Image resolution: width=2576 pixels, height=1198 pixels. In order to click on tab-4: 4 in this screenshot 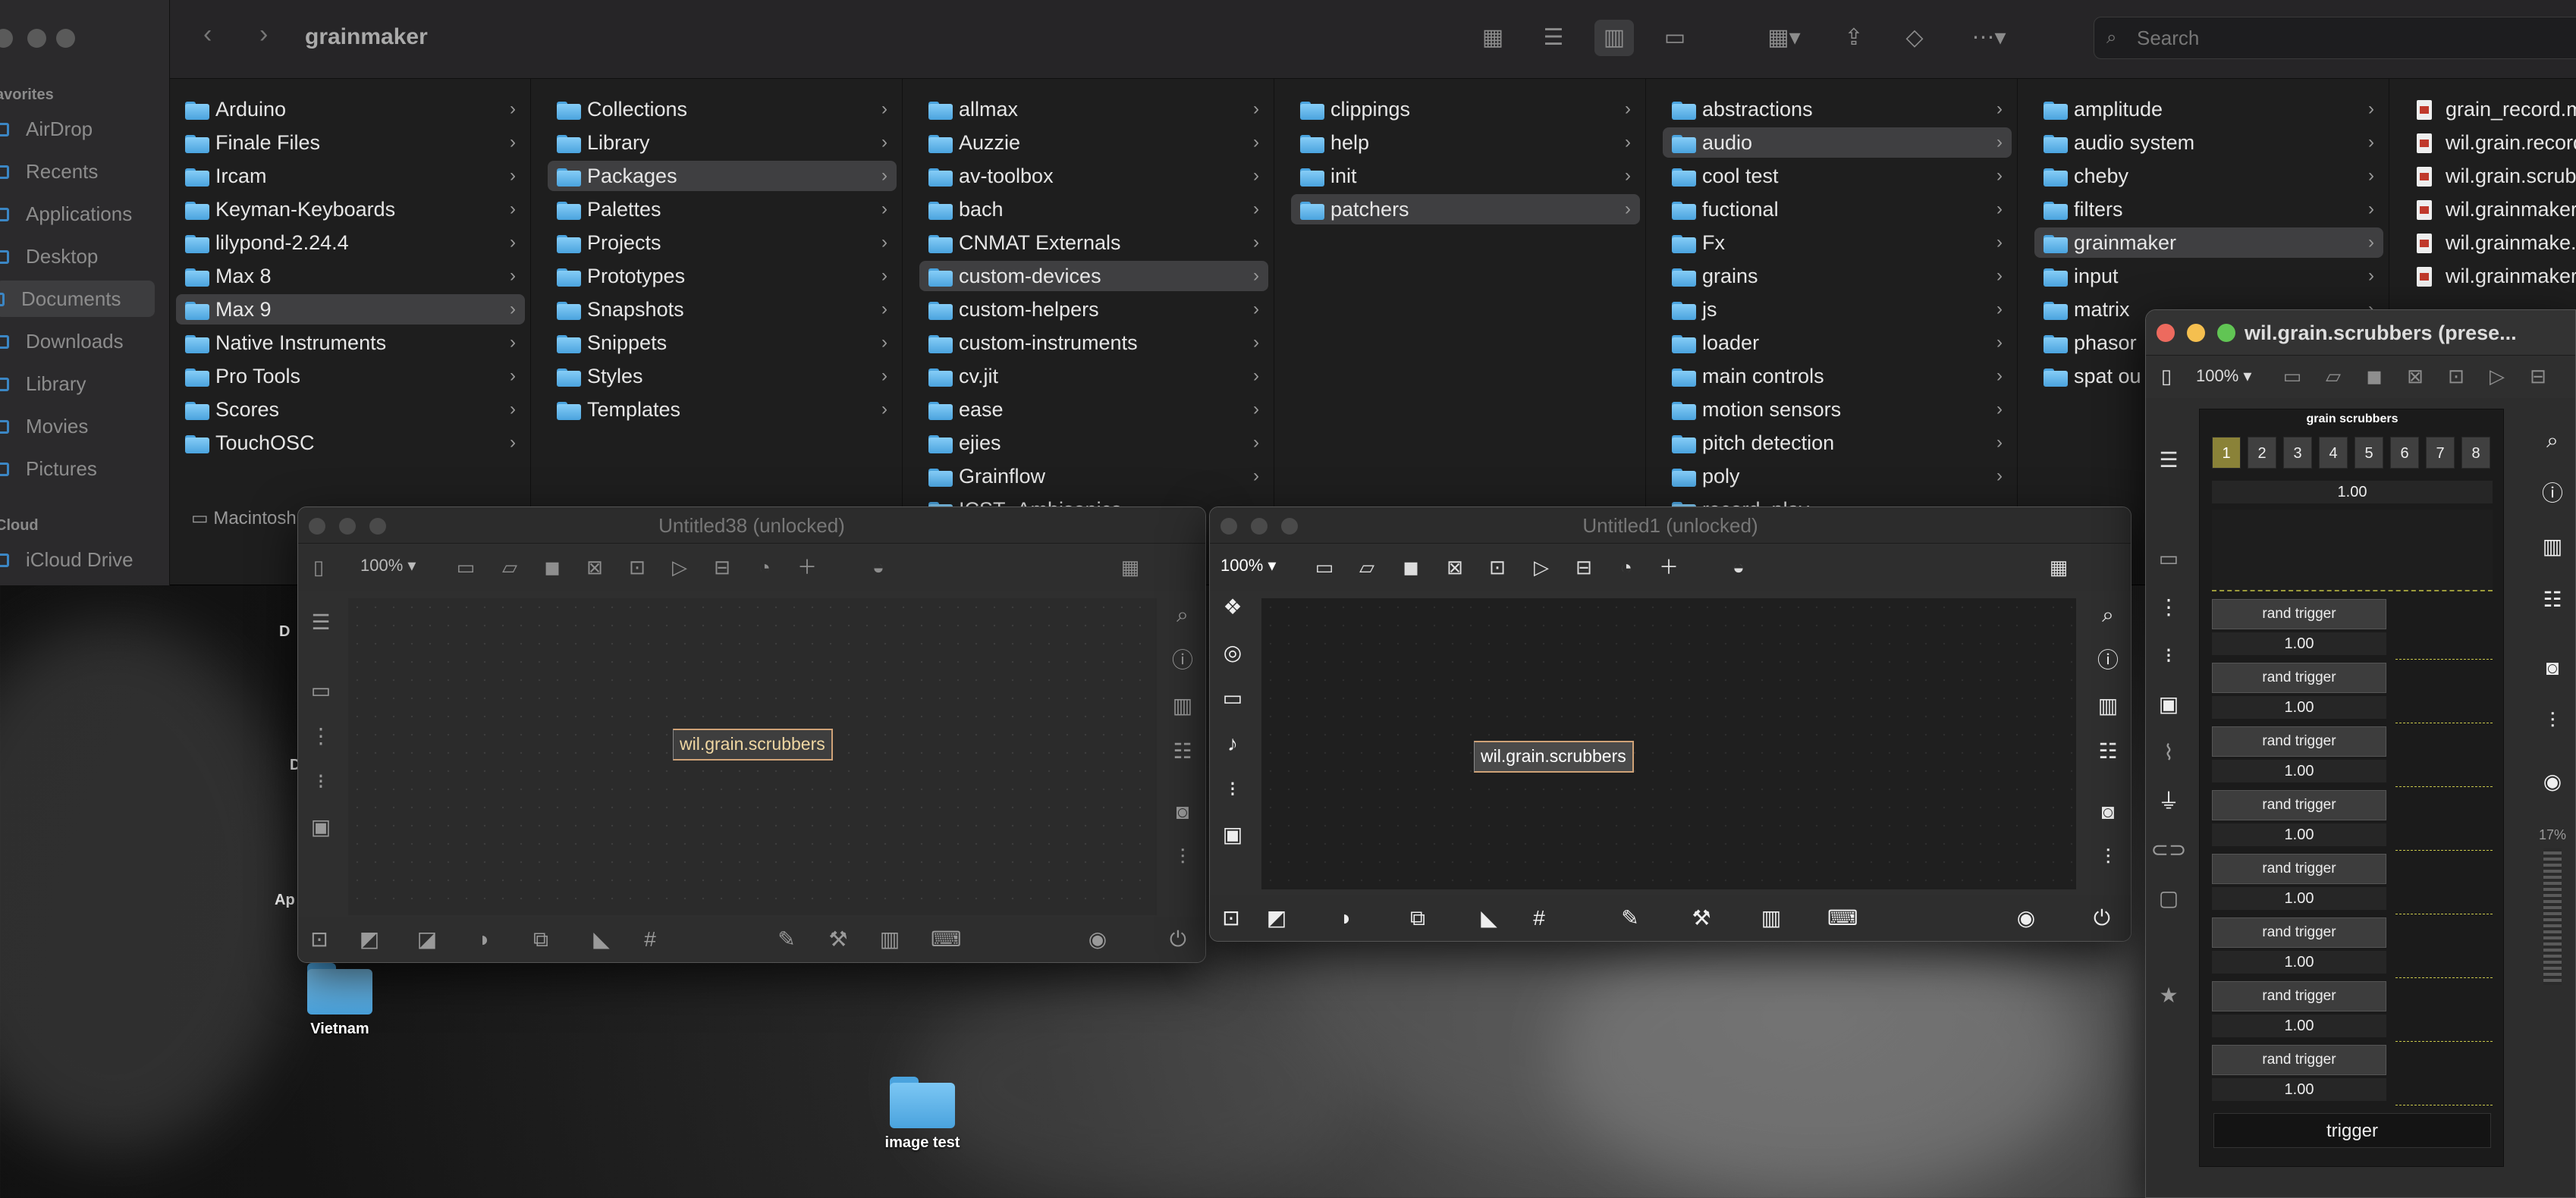, I will do `click(2333, 453)`.